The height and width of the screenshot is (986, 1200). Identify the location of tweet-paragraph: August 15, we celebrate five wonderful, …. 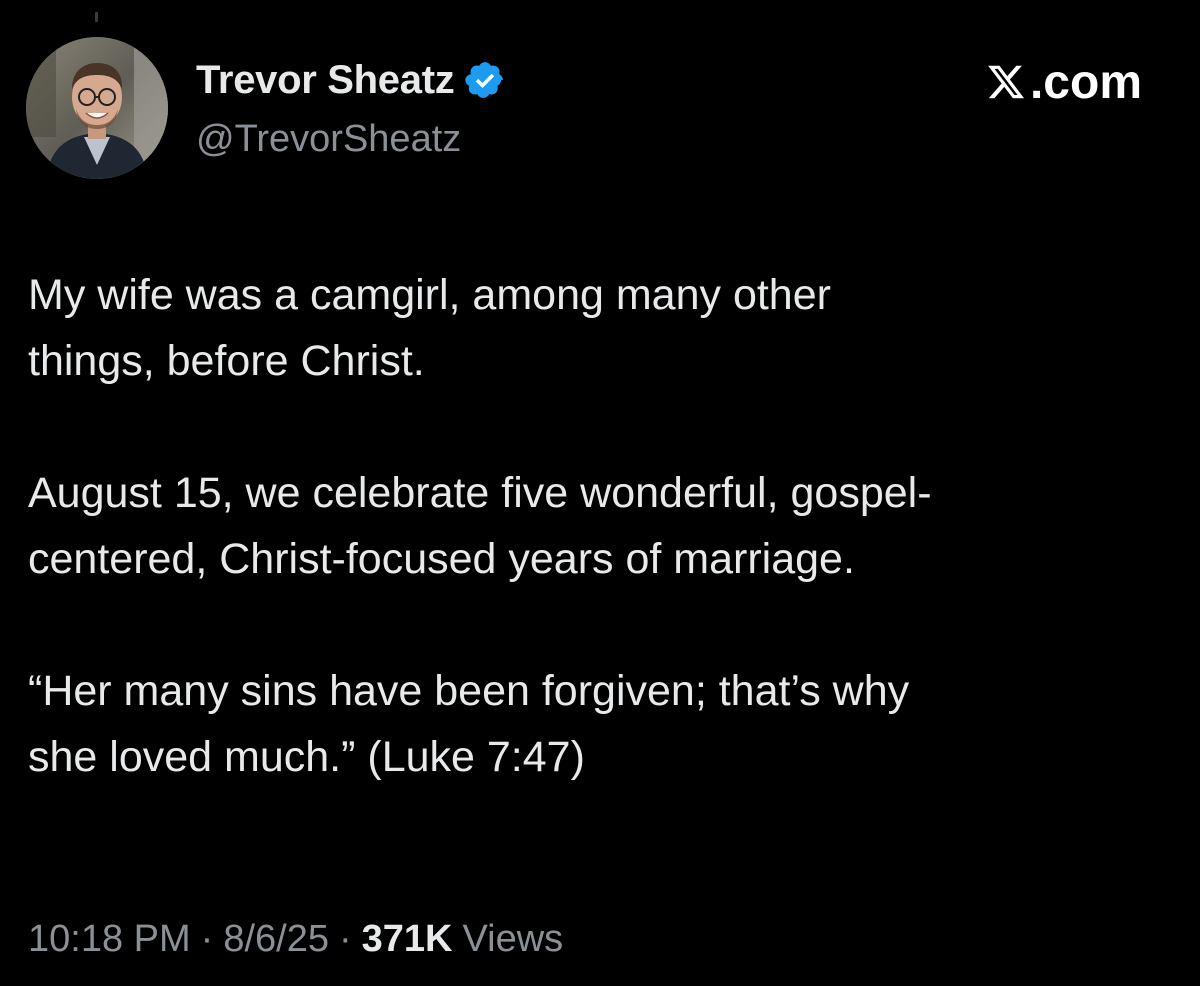
(480, 526).